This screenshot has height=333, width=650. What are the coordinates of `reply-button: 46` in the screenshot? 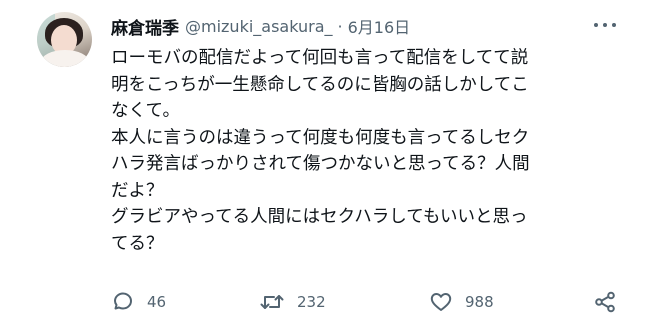 It's located at (138, 302).